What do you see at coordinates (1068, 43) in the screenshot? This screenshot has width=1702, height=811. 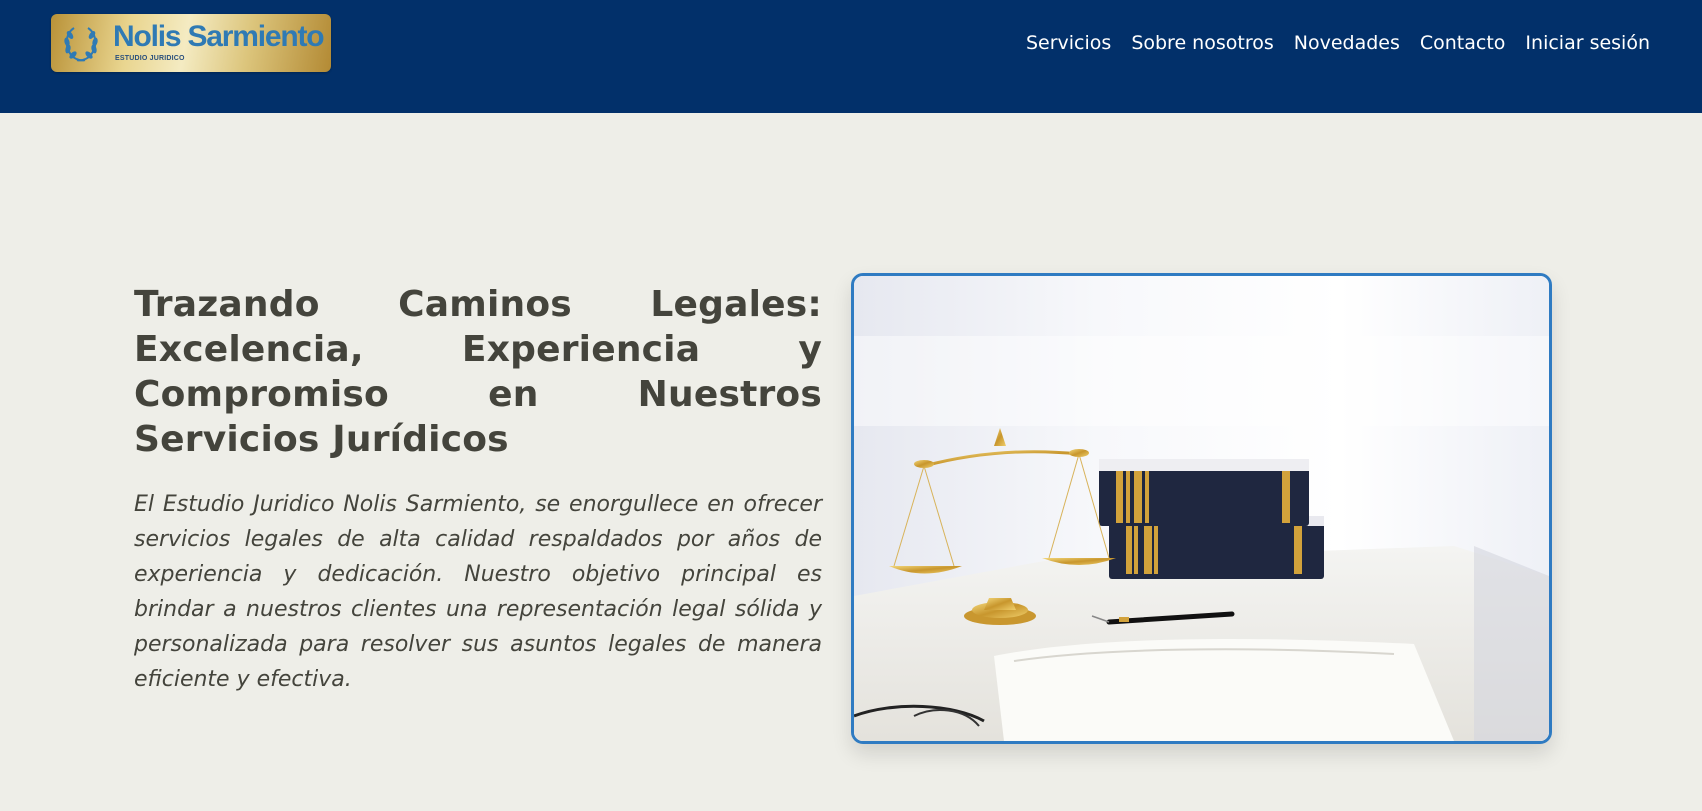 I see `nav-link-servicios: Servicios` at bounding box center [1068, 43].